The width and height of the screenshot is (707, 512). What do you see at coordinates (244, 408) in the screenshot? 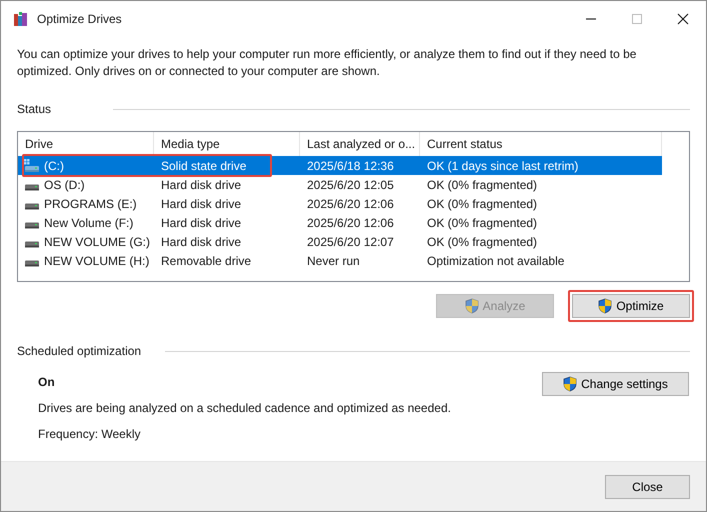
I see `schedule-note: Drives are being analyzed on a scheduled cadence and optimized as needed.` at bounding box center [244, 408].